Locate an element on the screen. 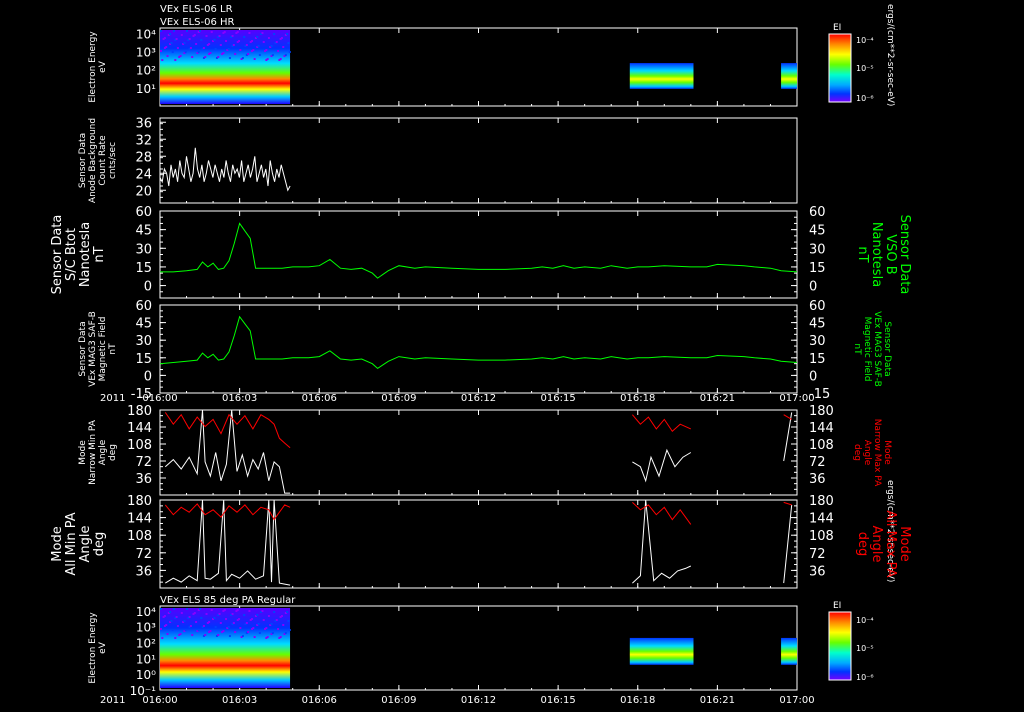 The height and width of the screenshot is (712, 1024). time-tick-label: 016:09 is located at coordinates (398, 700).